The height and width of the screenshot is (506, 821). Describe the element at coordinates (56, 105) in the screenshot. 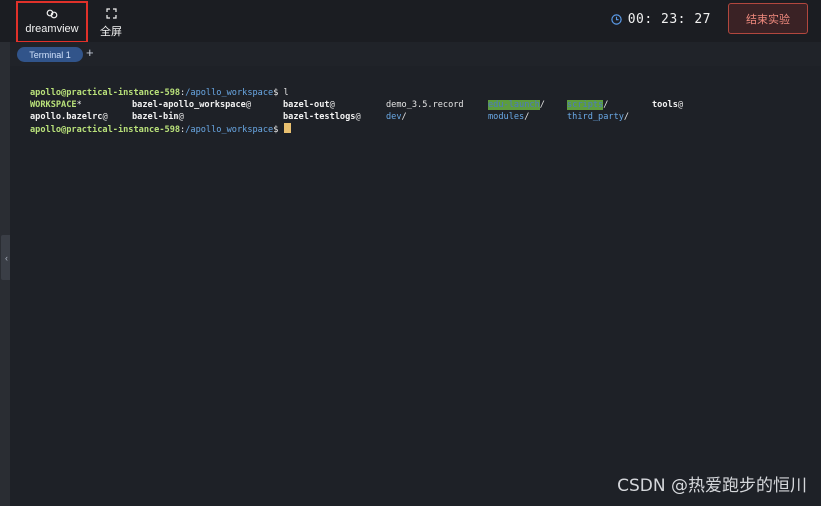

I see `listing-entry: WORKSPACE*` at that location.